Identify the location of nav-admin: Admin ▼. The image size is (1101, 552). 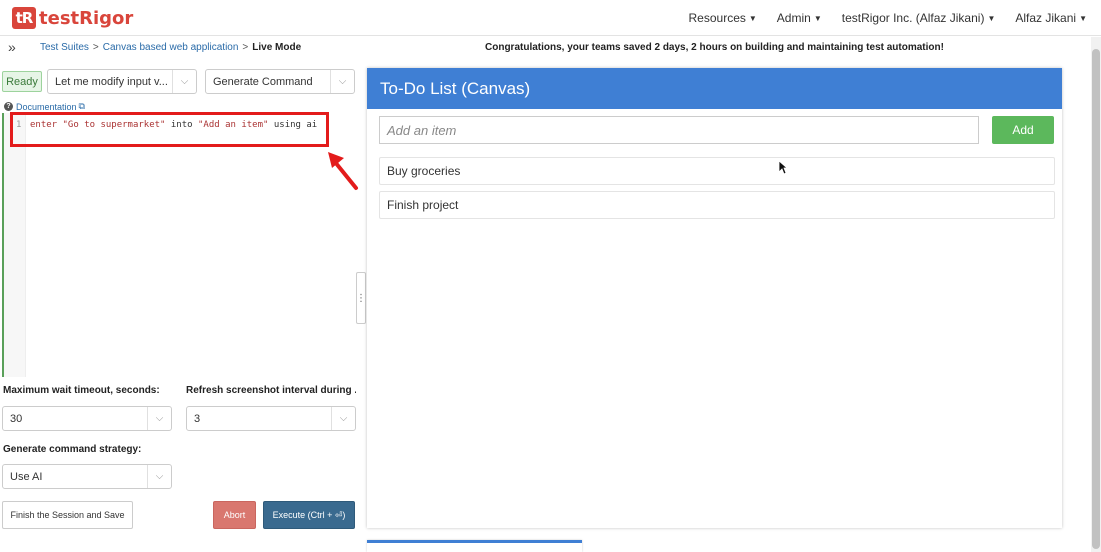
(799, 18).